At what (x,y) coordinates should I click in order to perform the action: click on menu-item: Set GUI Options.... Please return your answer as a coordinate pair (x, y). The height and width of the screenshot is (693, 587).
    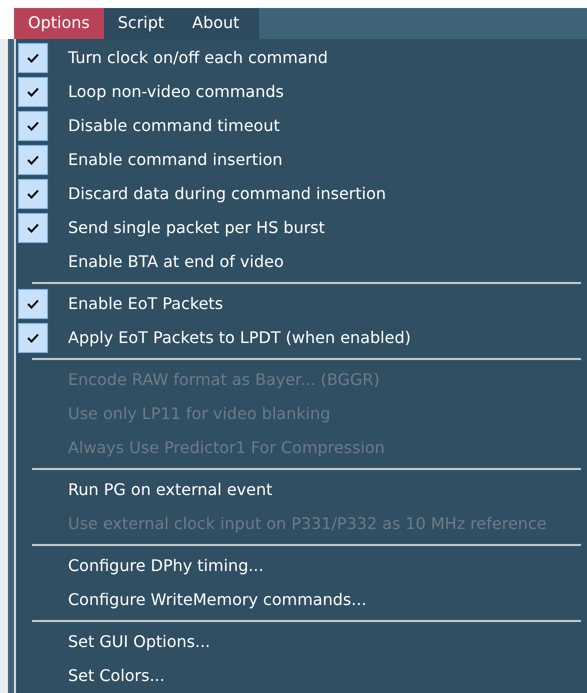
    Looking at the image, I should click on (301, 642).